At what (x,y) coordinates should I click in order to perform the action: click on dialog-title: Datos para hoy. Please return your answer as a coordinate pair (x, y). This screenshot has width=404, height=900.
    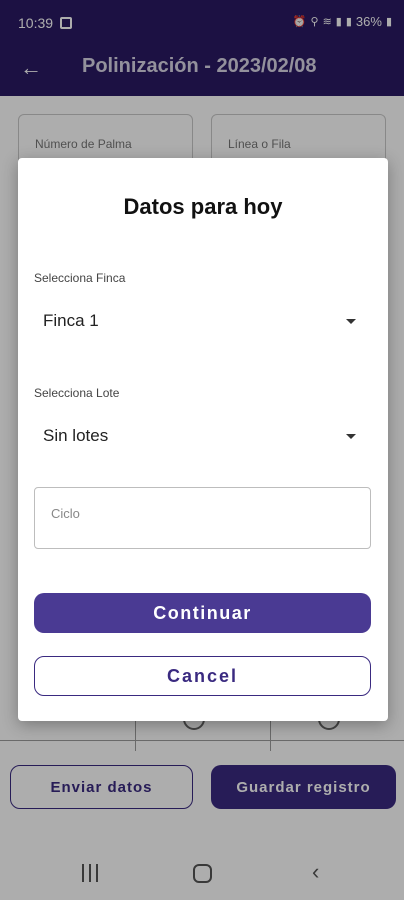
    Looking at the image, I should click on (203, 206).